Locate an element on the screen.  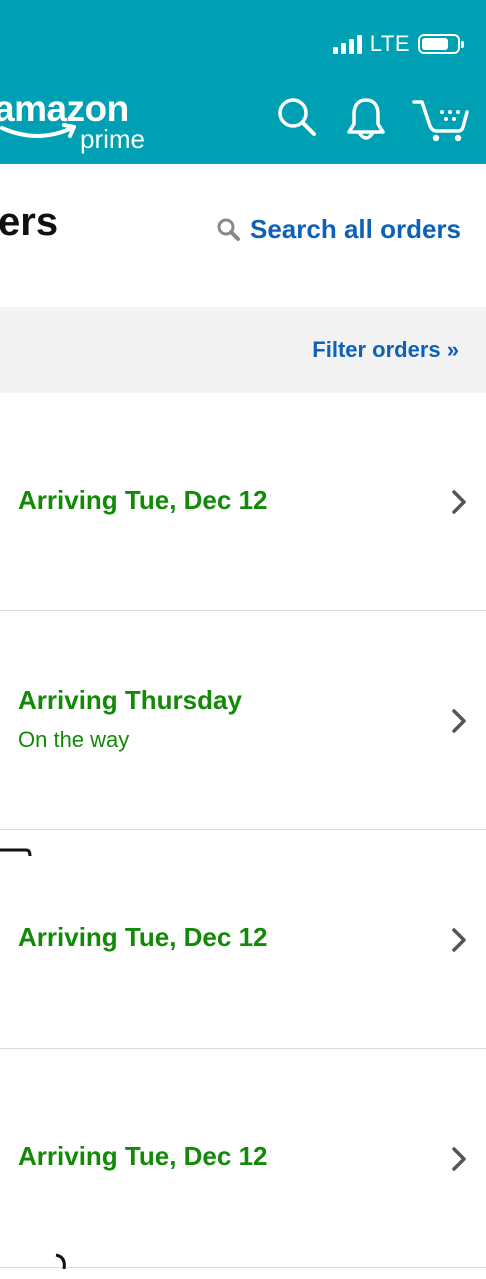
logo-prime-text: prime is located at coordinates (113, 139).